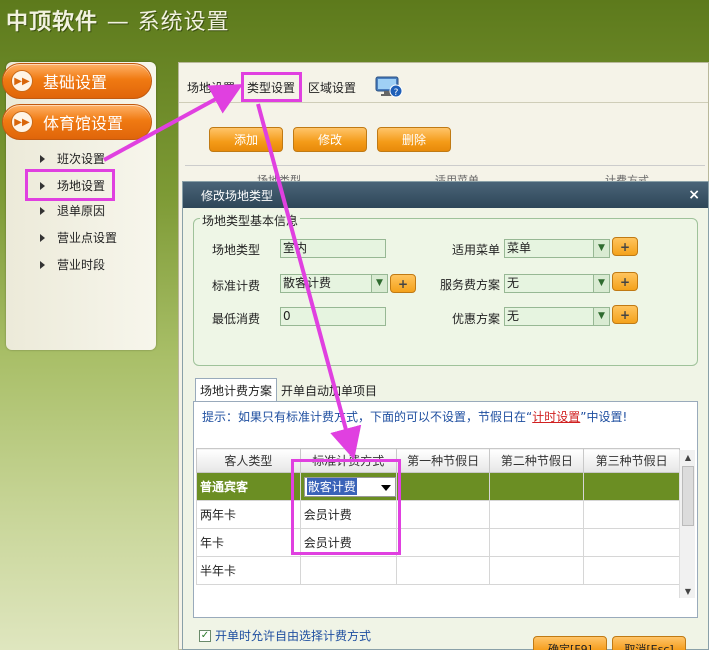 The height and width of the screenshot is (650, 709). I want to click on standard-billing-label: 标准计费, so click(235, 286).